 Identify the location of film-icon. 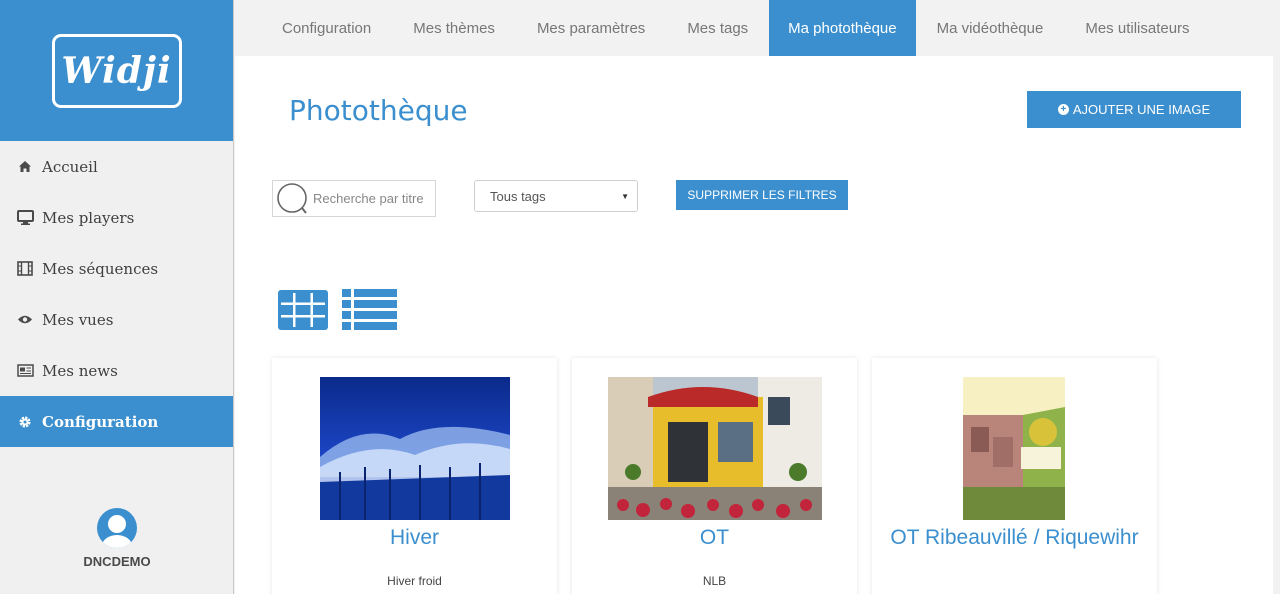
(25, 269).